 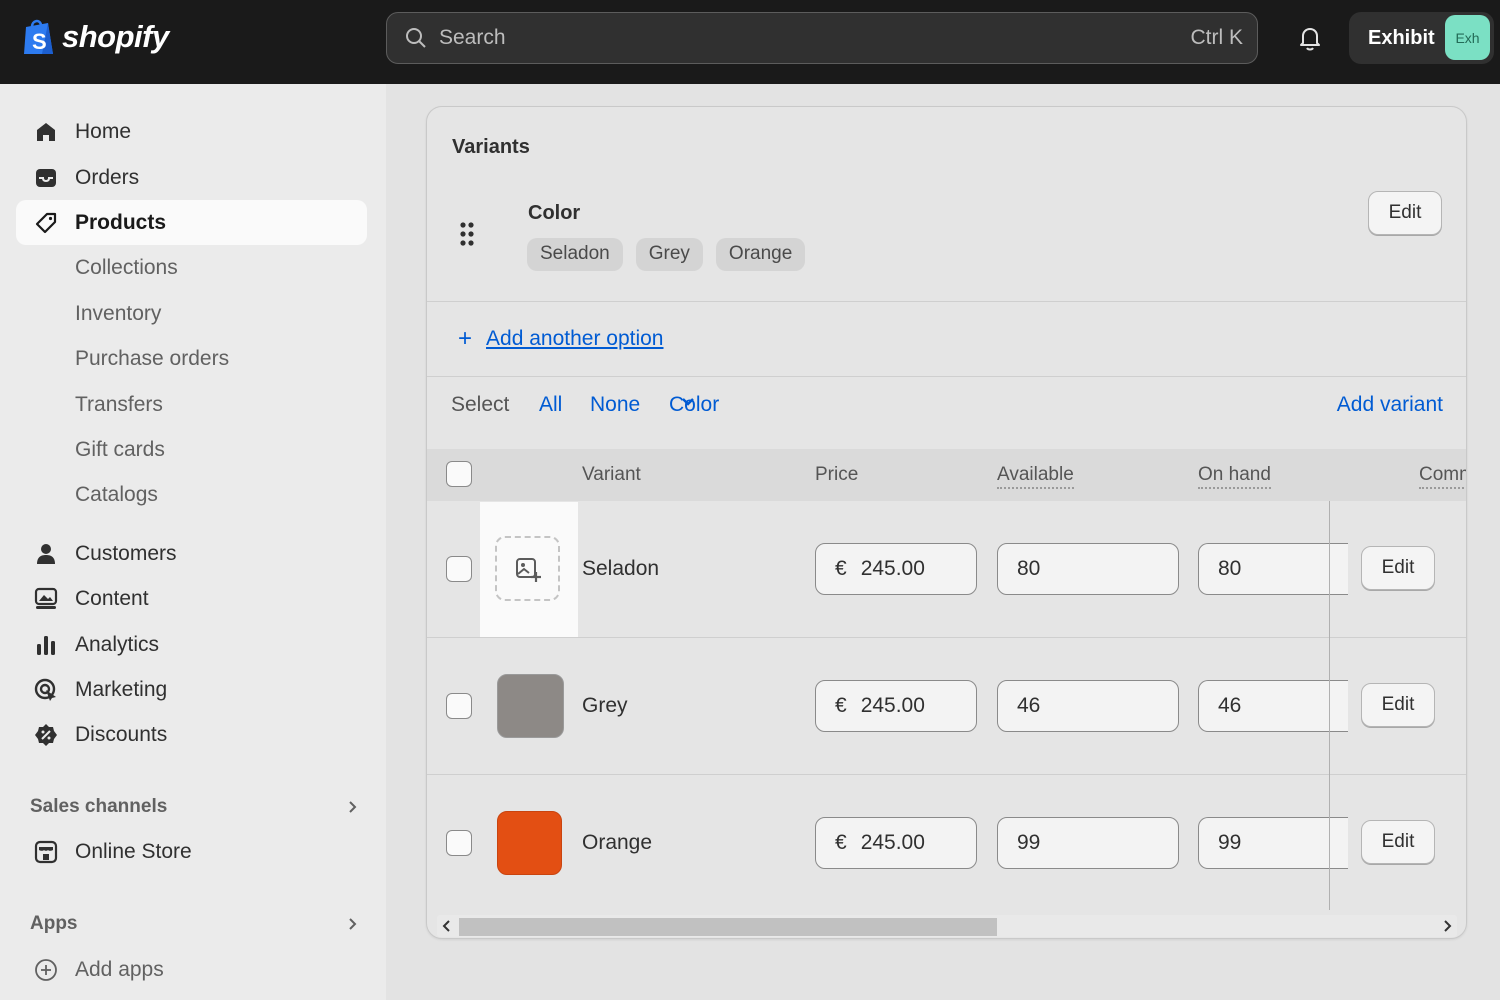 What do you see at coordinates (1088, 843) in the screenshot?
I see `available-input: 99` at bounding box center [1088, 843].